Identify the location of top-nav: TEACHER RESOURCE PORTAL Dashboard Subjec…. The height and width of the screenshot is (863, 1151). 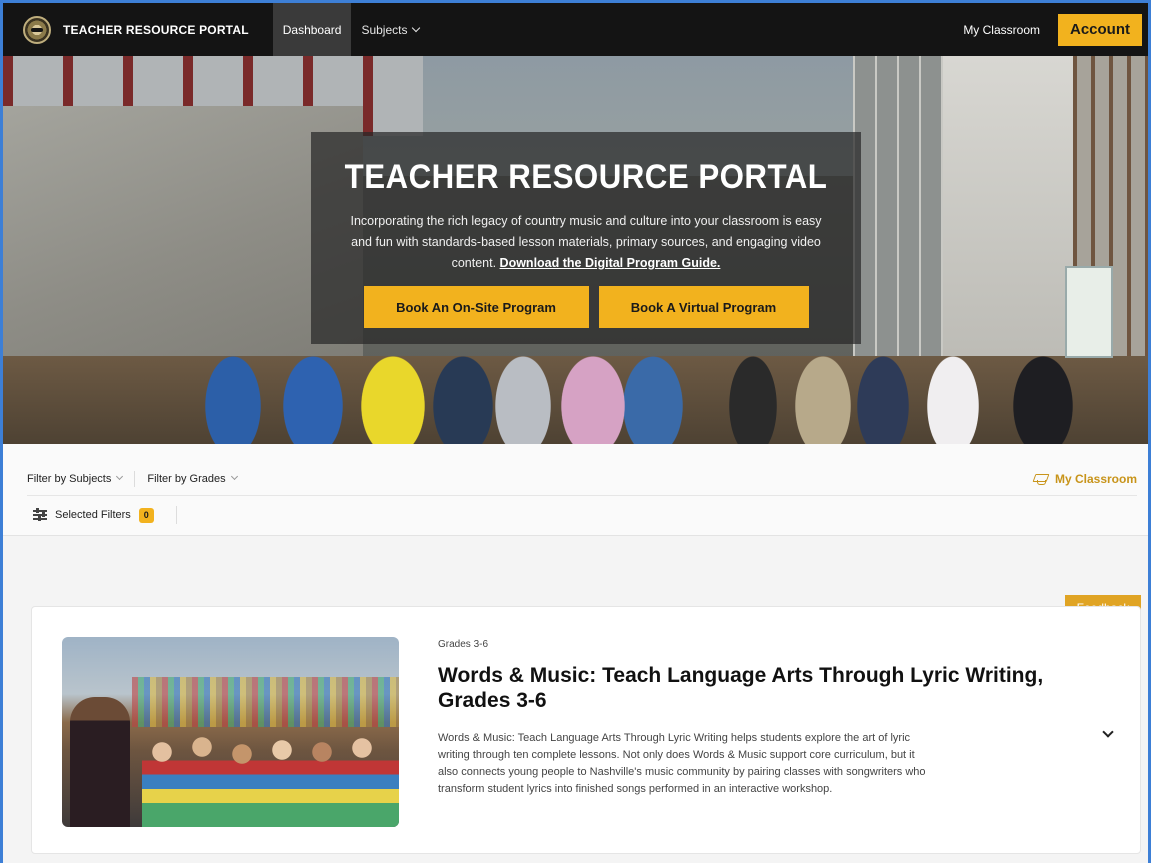
(575, 28).